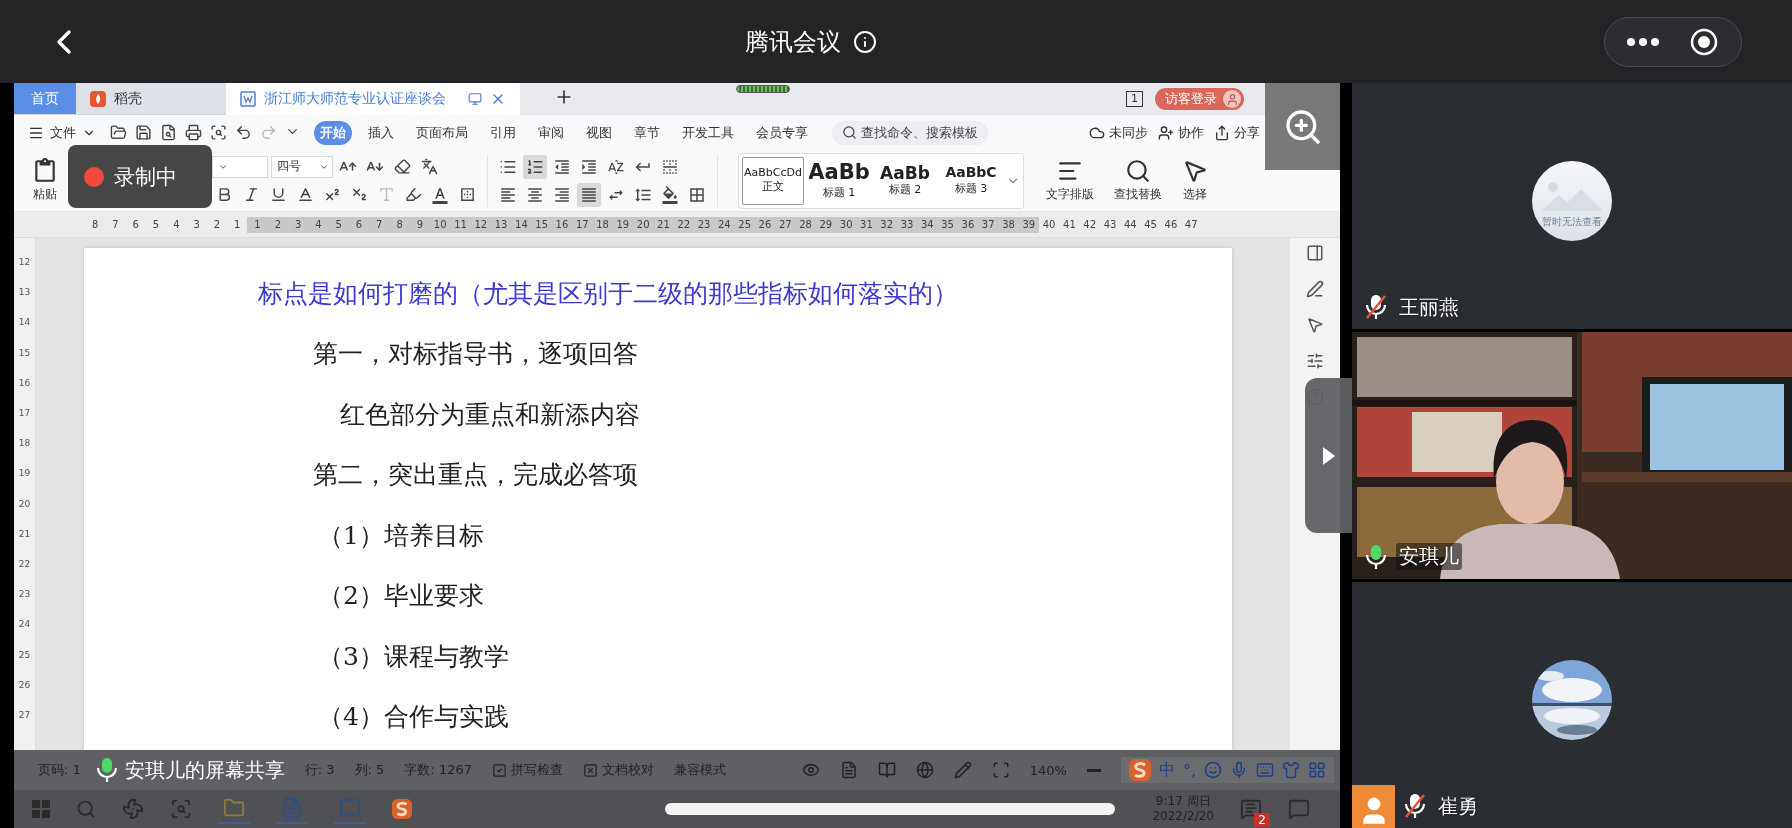 The image size is (1792, 828). What do you see at coordinates (156, 224) in the screenshot?
I see `ruler-number: 5` at bounding box center [156, 224].